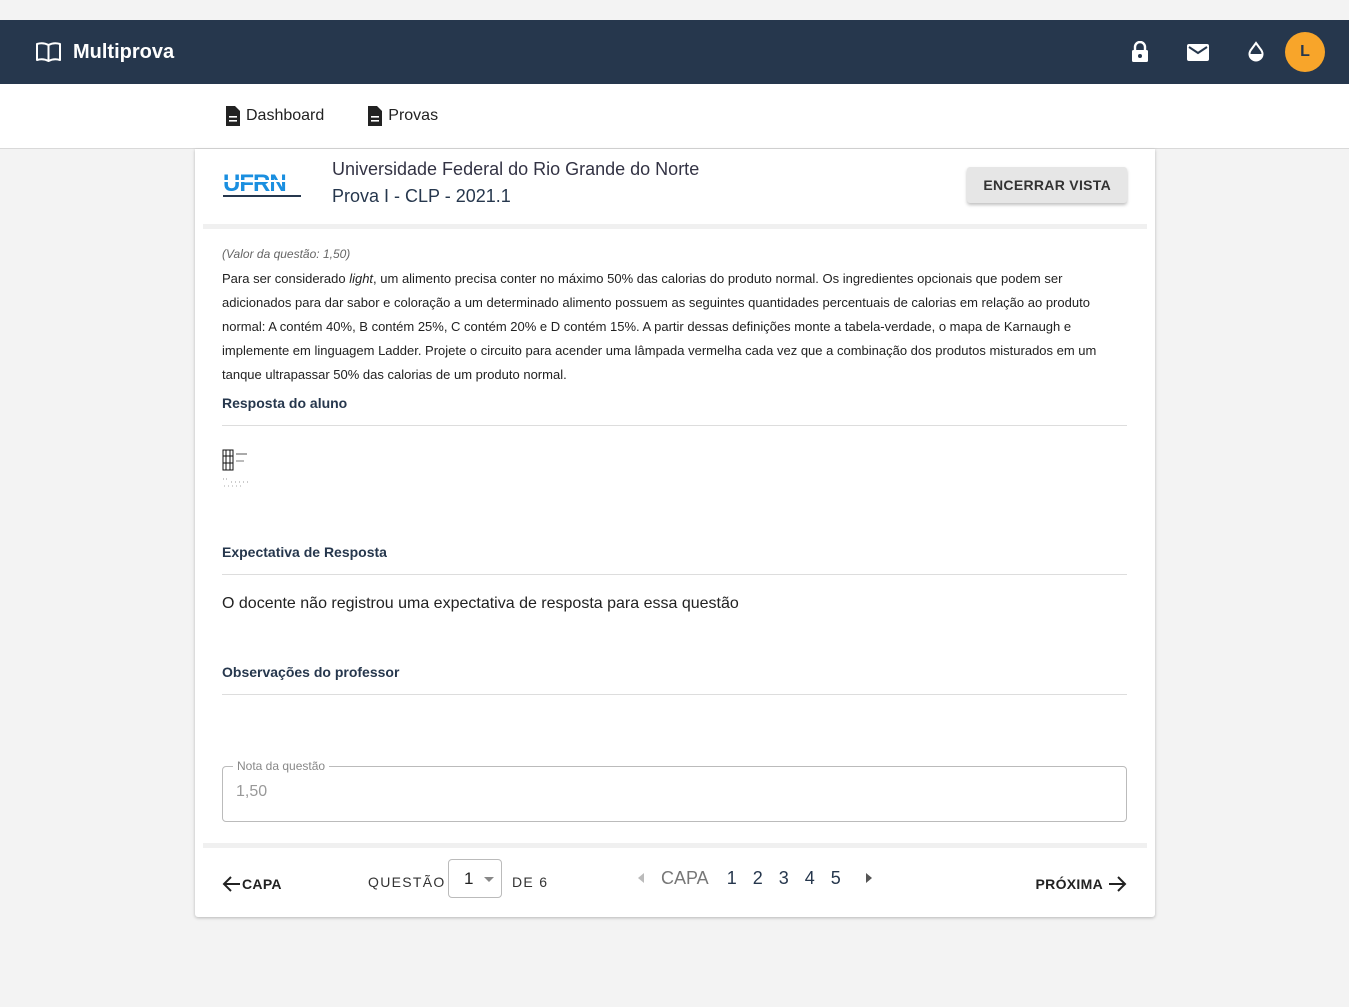  I want to click on nav-provas-label: Provas, so click(413, 115).